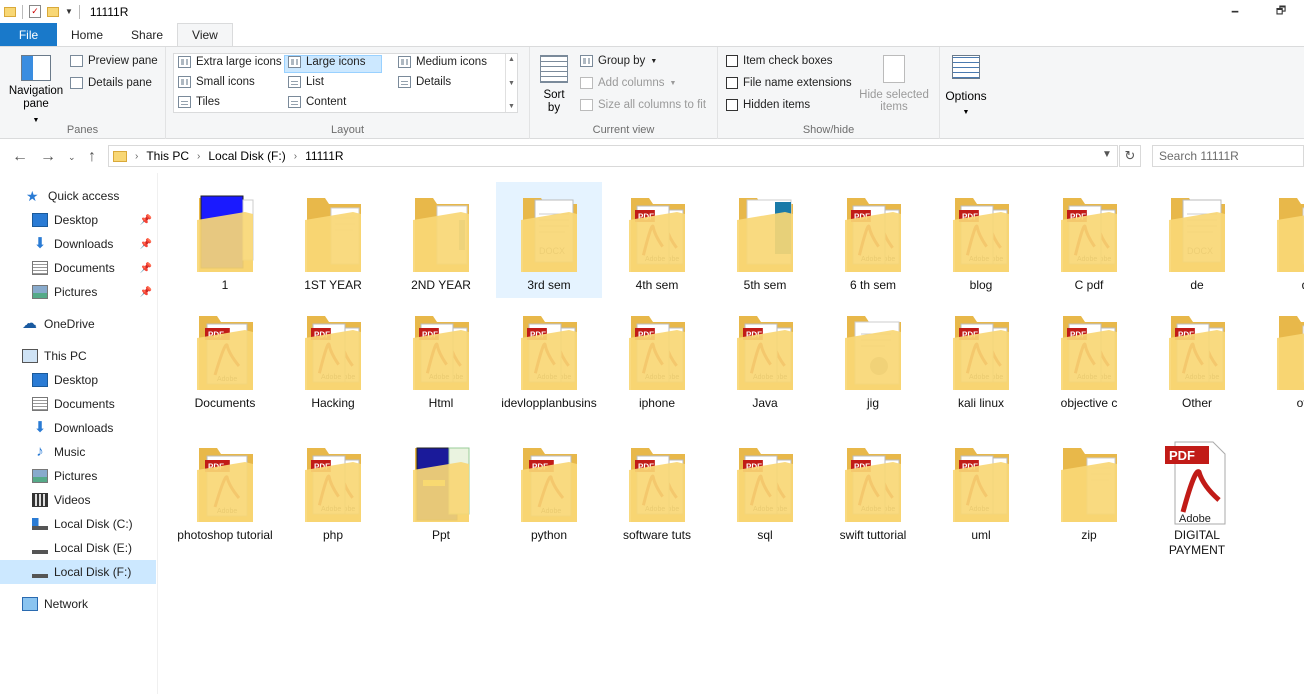 This screenshot has height=694, width=1304. Describe the element at coordinates (981, 358) in the screenshot. I see `file-item: PDF Adobe PDF Adobe kali linux` at that location.